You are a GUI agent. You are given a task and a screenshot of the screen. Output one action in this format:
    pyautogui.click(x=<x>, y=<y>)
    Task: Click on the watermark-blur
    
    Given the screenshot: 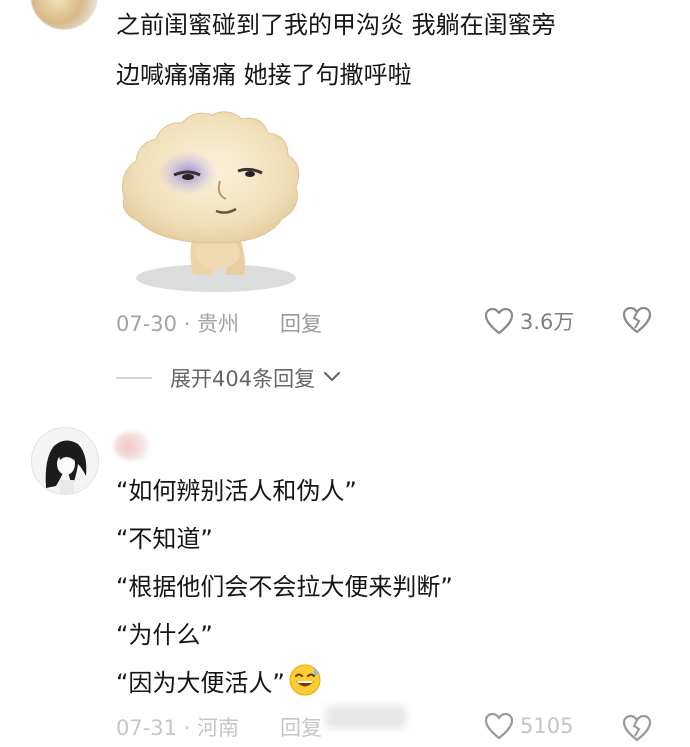 What is the action you would take?
    pyautogui.click(x=366, y=717)
    